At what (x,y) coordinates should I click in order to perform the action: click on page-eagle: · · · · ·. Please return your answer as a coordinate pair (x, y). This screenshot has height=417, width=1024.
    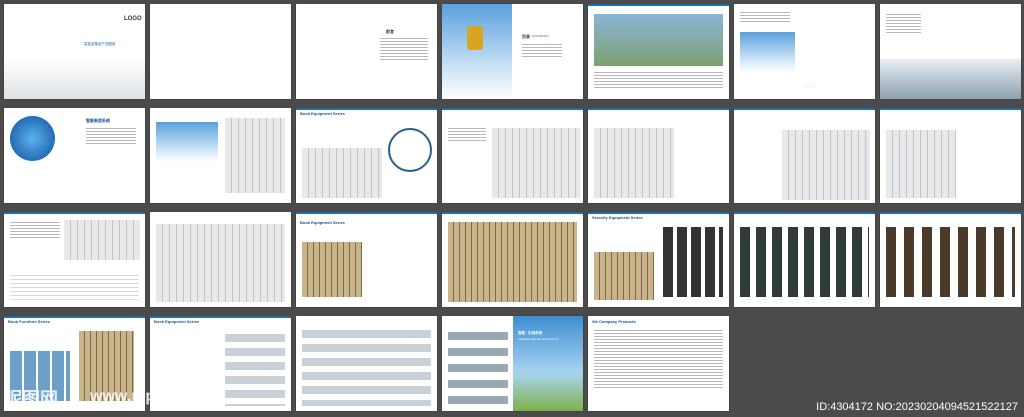
    Looking at the image, I should click on (804, 51).